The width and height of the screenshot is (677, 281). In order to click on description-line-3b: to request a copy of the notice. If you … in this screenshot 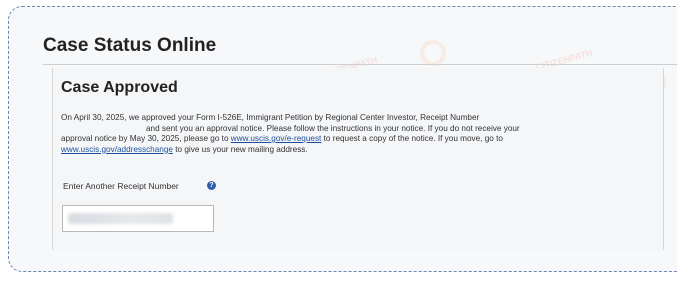, I will do `click(412, 138)`.